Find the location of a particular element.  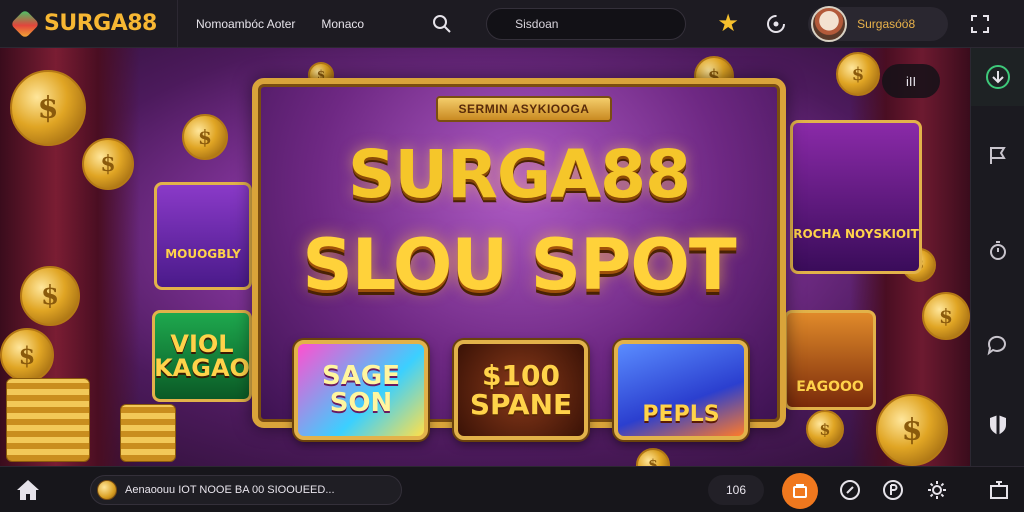

bottom-bar: Aenaoouu IOT NOOE BA 00 SIOOUEED... 106 is located at coordinates (512, 489).